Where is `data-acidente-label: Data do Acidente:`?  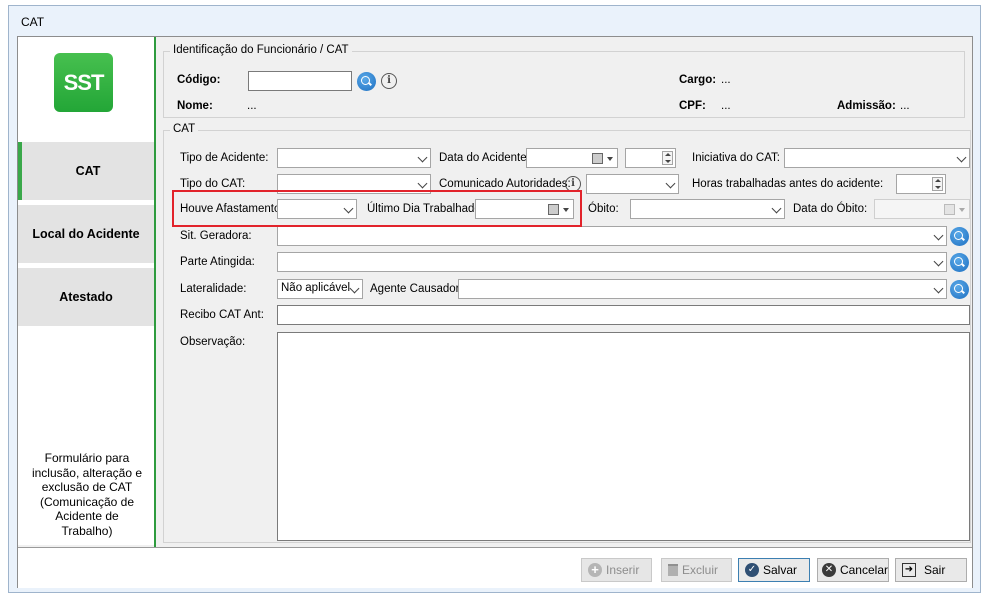 data-acidente-label: Data do Acidente: is located at coordinates (484, 158).